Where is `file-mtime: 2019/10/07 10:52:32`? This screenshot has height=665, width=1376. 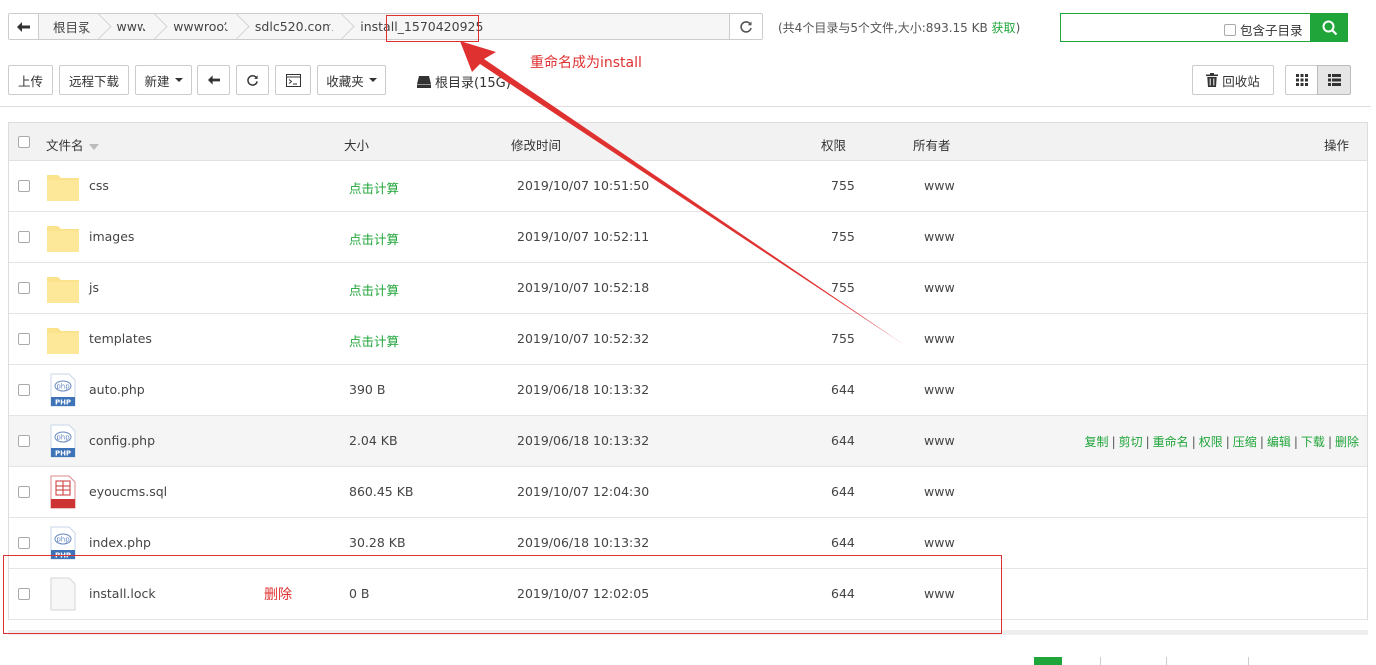 file-mtime: 2019/10/07 10:52:32 is located at coordinates (583, 338).